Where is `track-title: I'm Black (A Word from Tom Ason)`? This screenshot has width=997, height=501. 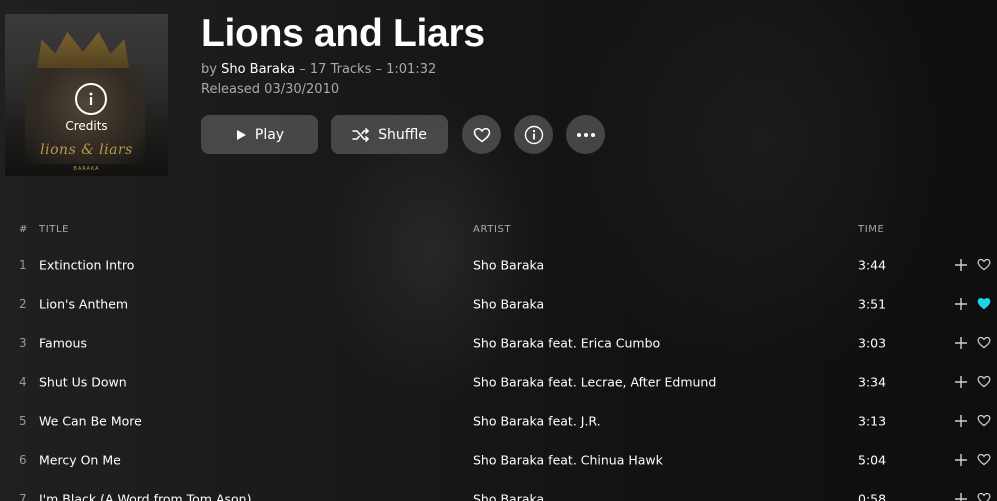 track-title: I'm Black (A Word from Tom Ason) is located at coordinates (145, 496).